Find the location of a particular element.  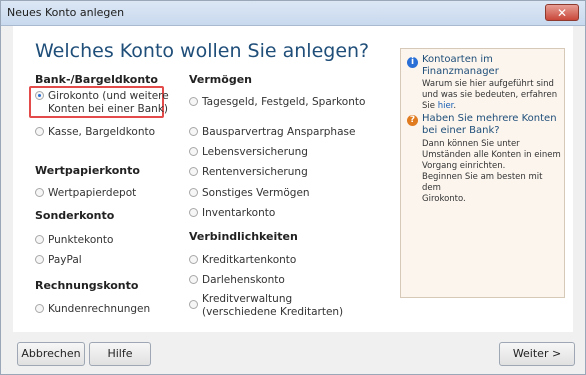

option-inventar: Inventarkonto is located at coordinates (232, 213).